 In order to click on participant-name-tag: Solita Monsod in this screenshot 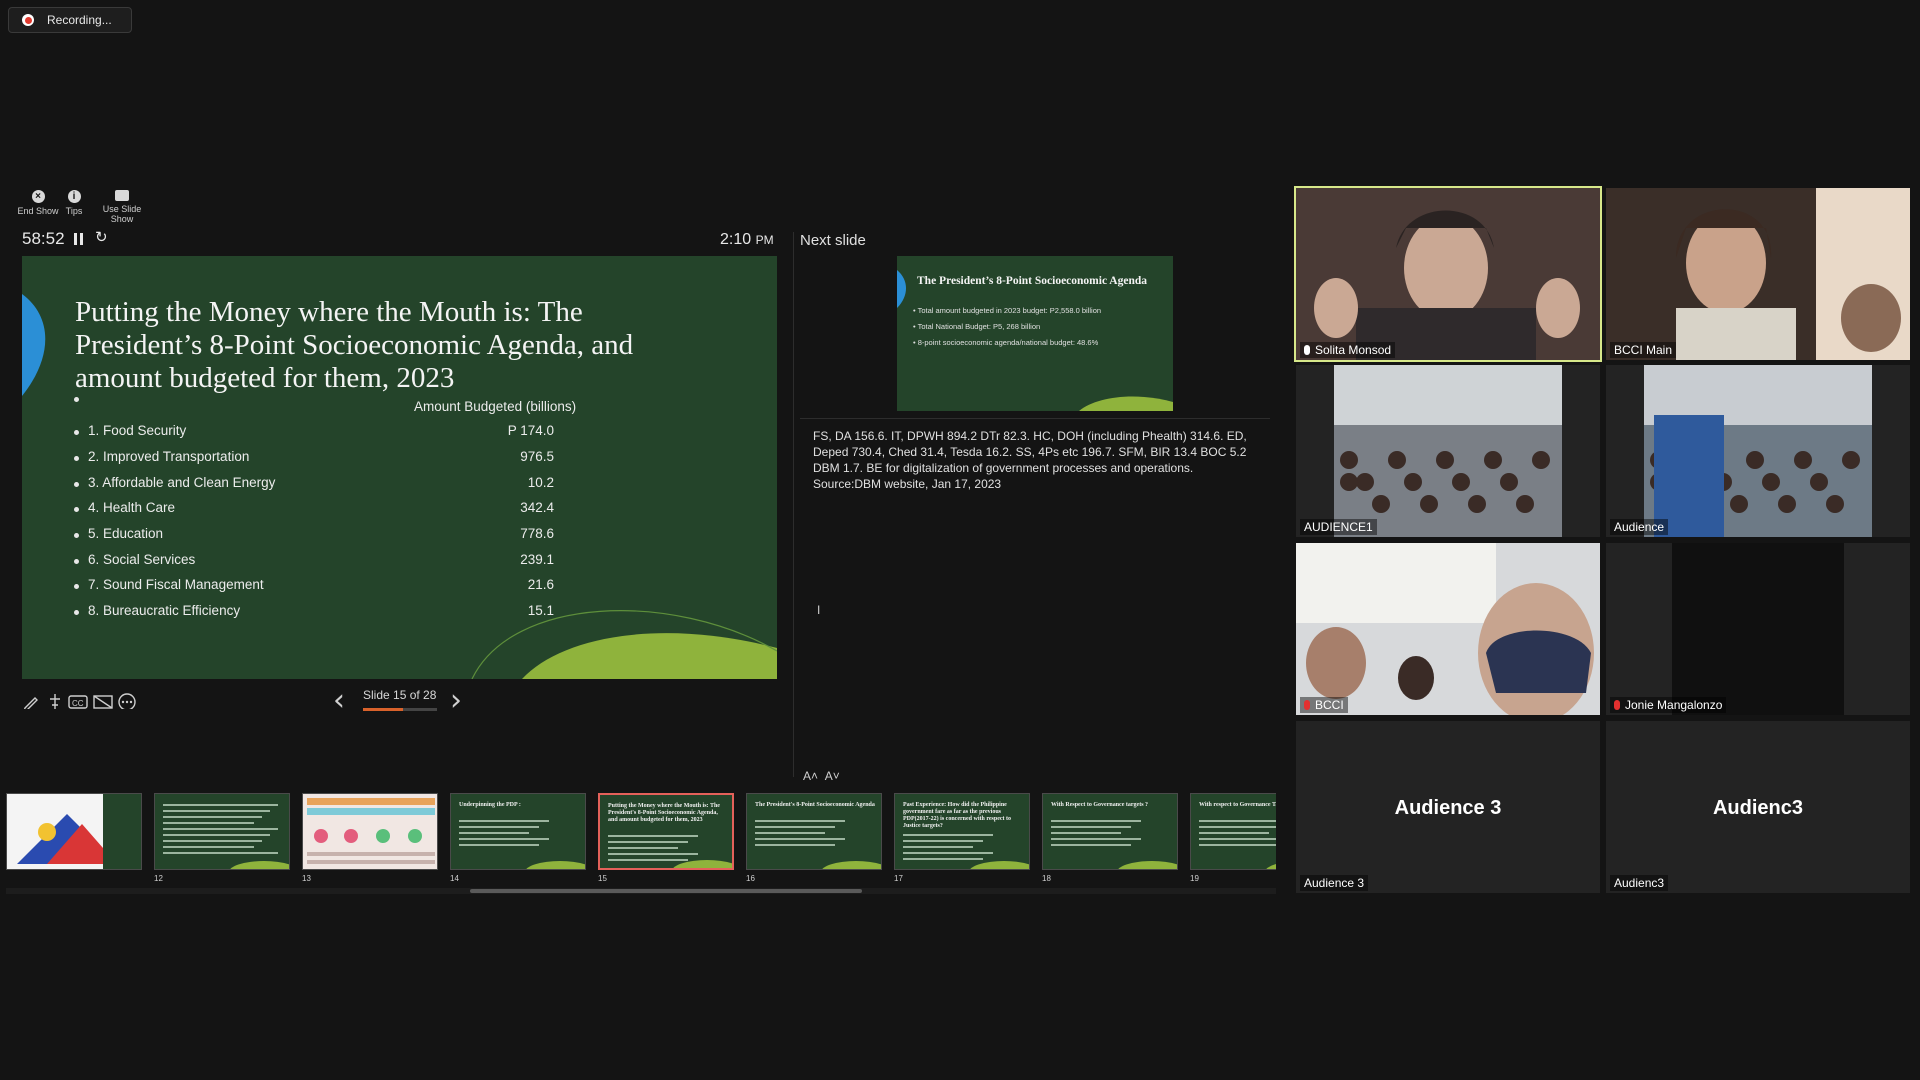, I will do `click(1348, 350)`.